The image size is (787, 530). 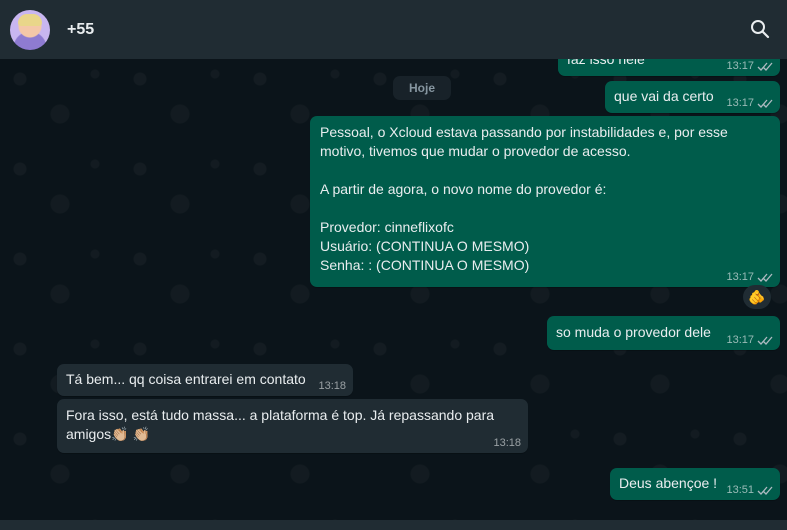 I want to click on message-text: so muda o provedor dele, so click(x=633, y=332).